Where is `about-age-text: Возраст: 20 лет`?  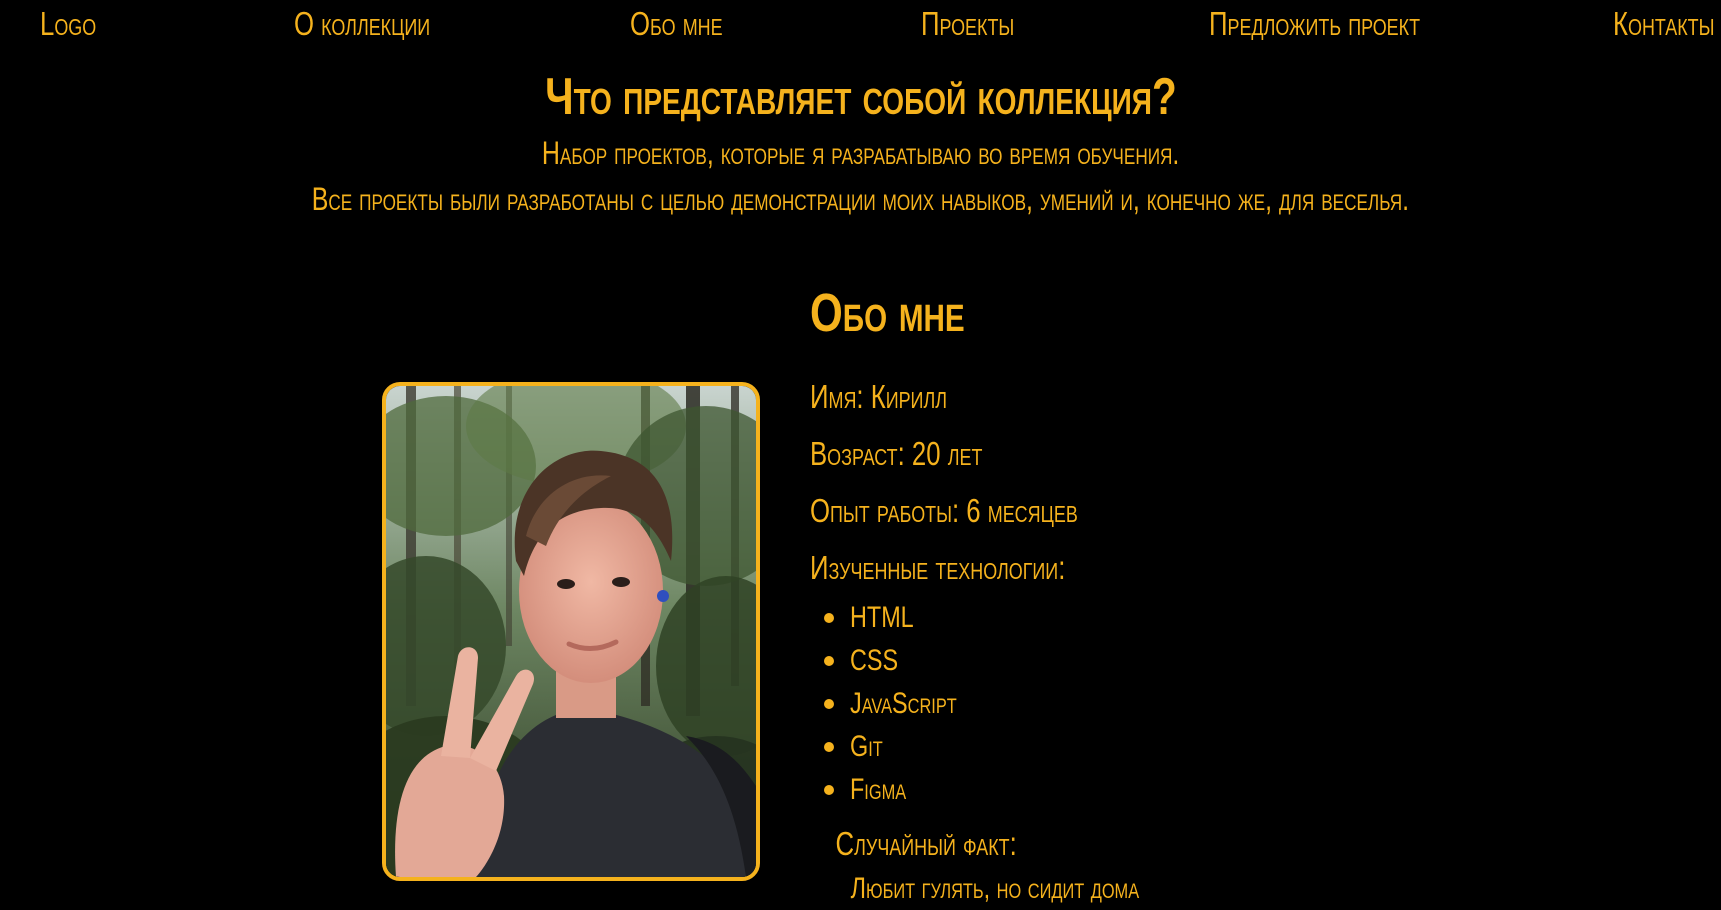 about-age-text: Возраст: 20 лет is located at coordinates (896, 453).